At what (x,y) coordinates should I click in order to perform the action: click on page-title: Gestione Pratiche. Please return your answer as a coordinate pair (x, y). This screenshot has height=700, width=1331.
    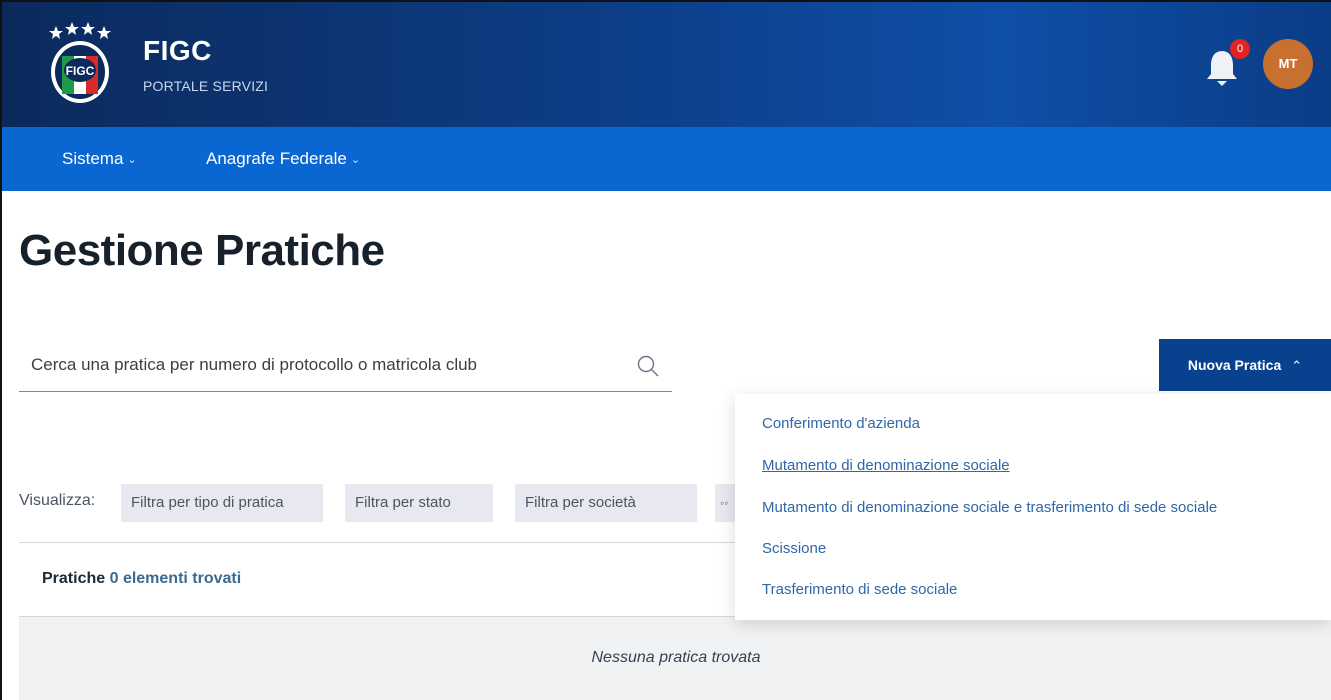
    Looking at the image, I should click on (202, 250).